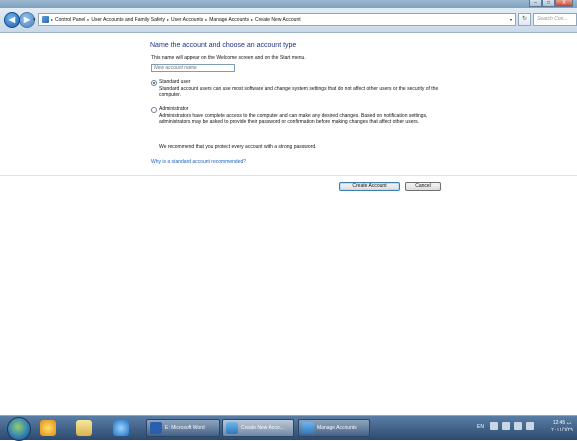 The height and width of the screenshot is (441, 577). I want to click on window-title-bar: – □ X, so click(288, 4).